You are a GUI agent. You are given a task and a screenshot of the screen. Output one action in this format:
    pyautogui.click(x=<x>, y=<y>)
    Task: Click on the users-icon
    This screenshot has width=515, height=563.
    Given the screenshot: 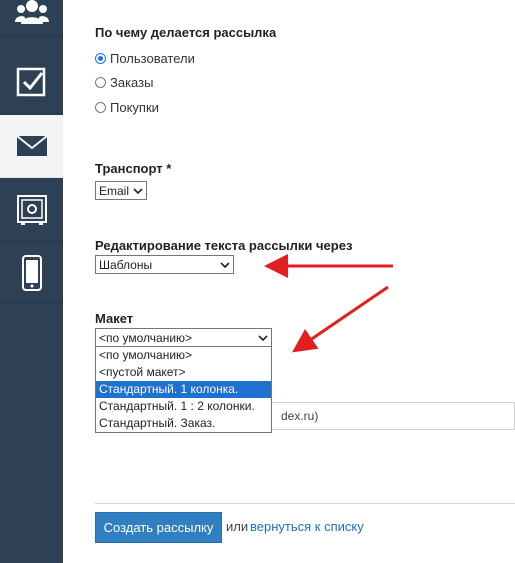 What is the action you would take?
    pyautogui.click(x=31, y=12)
    